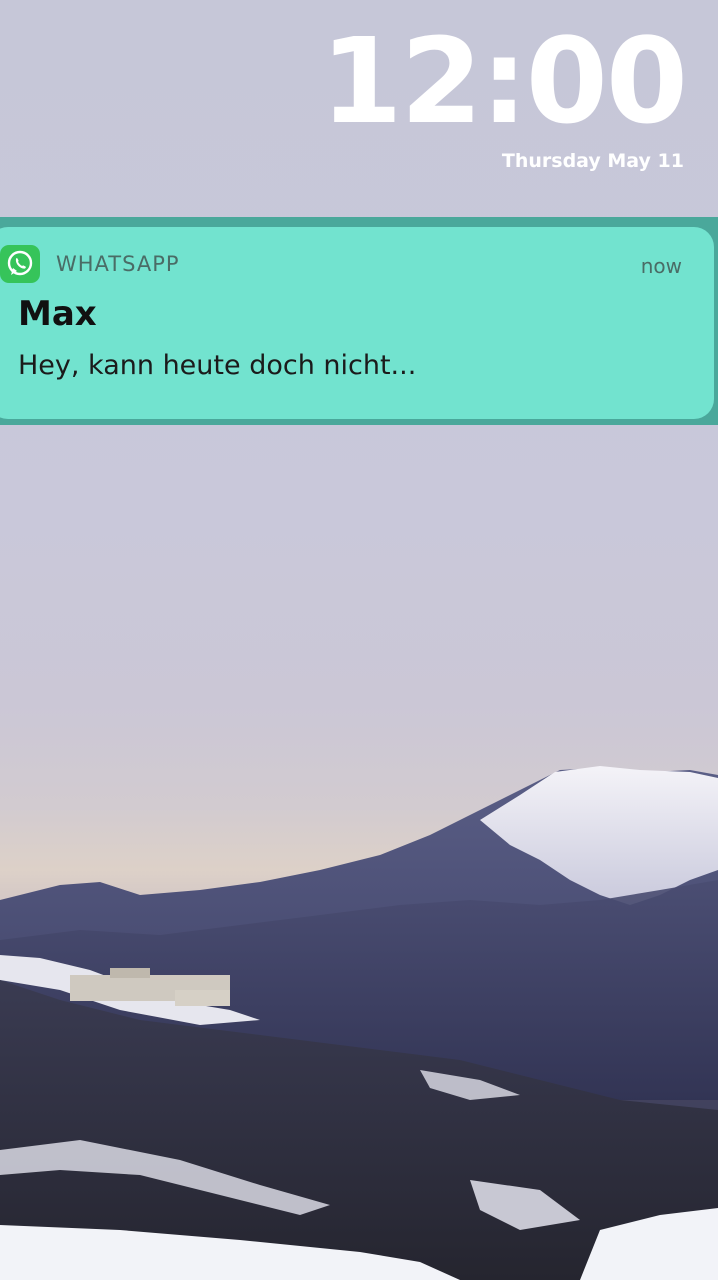  Describe the element at coordinates (20, 264) in the screenshot. I see `whatsapp-icon` at that location.